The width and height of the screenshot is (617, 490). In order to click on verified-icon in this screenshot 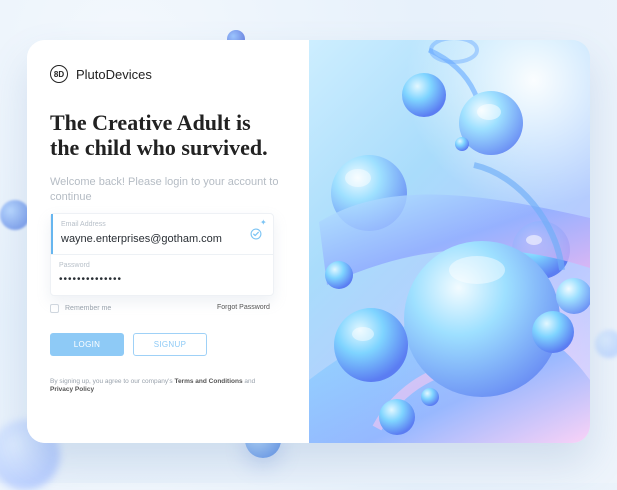, I will do `click(256, 234)`.